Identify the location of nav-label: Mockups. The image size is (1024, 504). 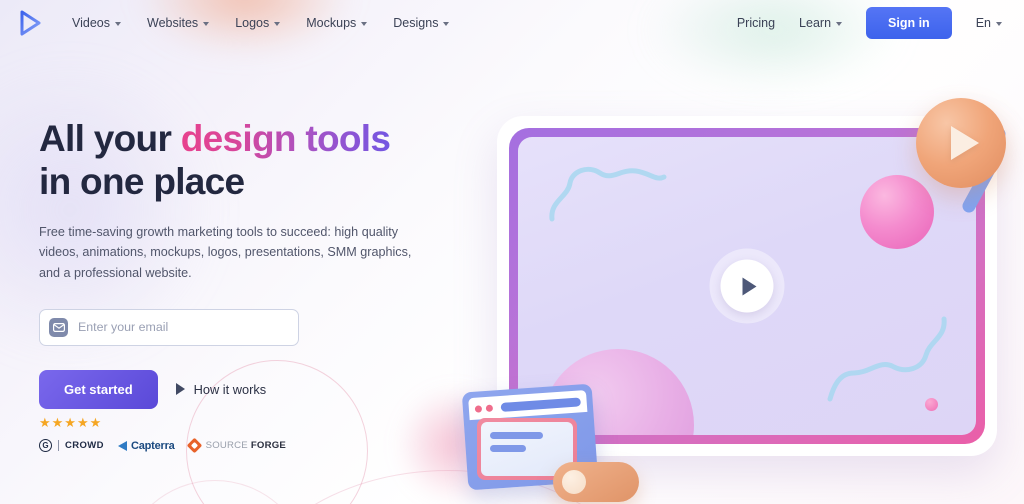
(331, 23).